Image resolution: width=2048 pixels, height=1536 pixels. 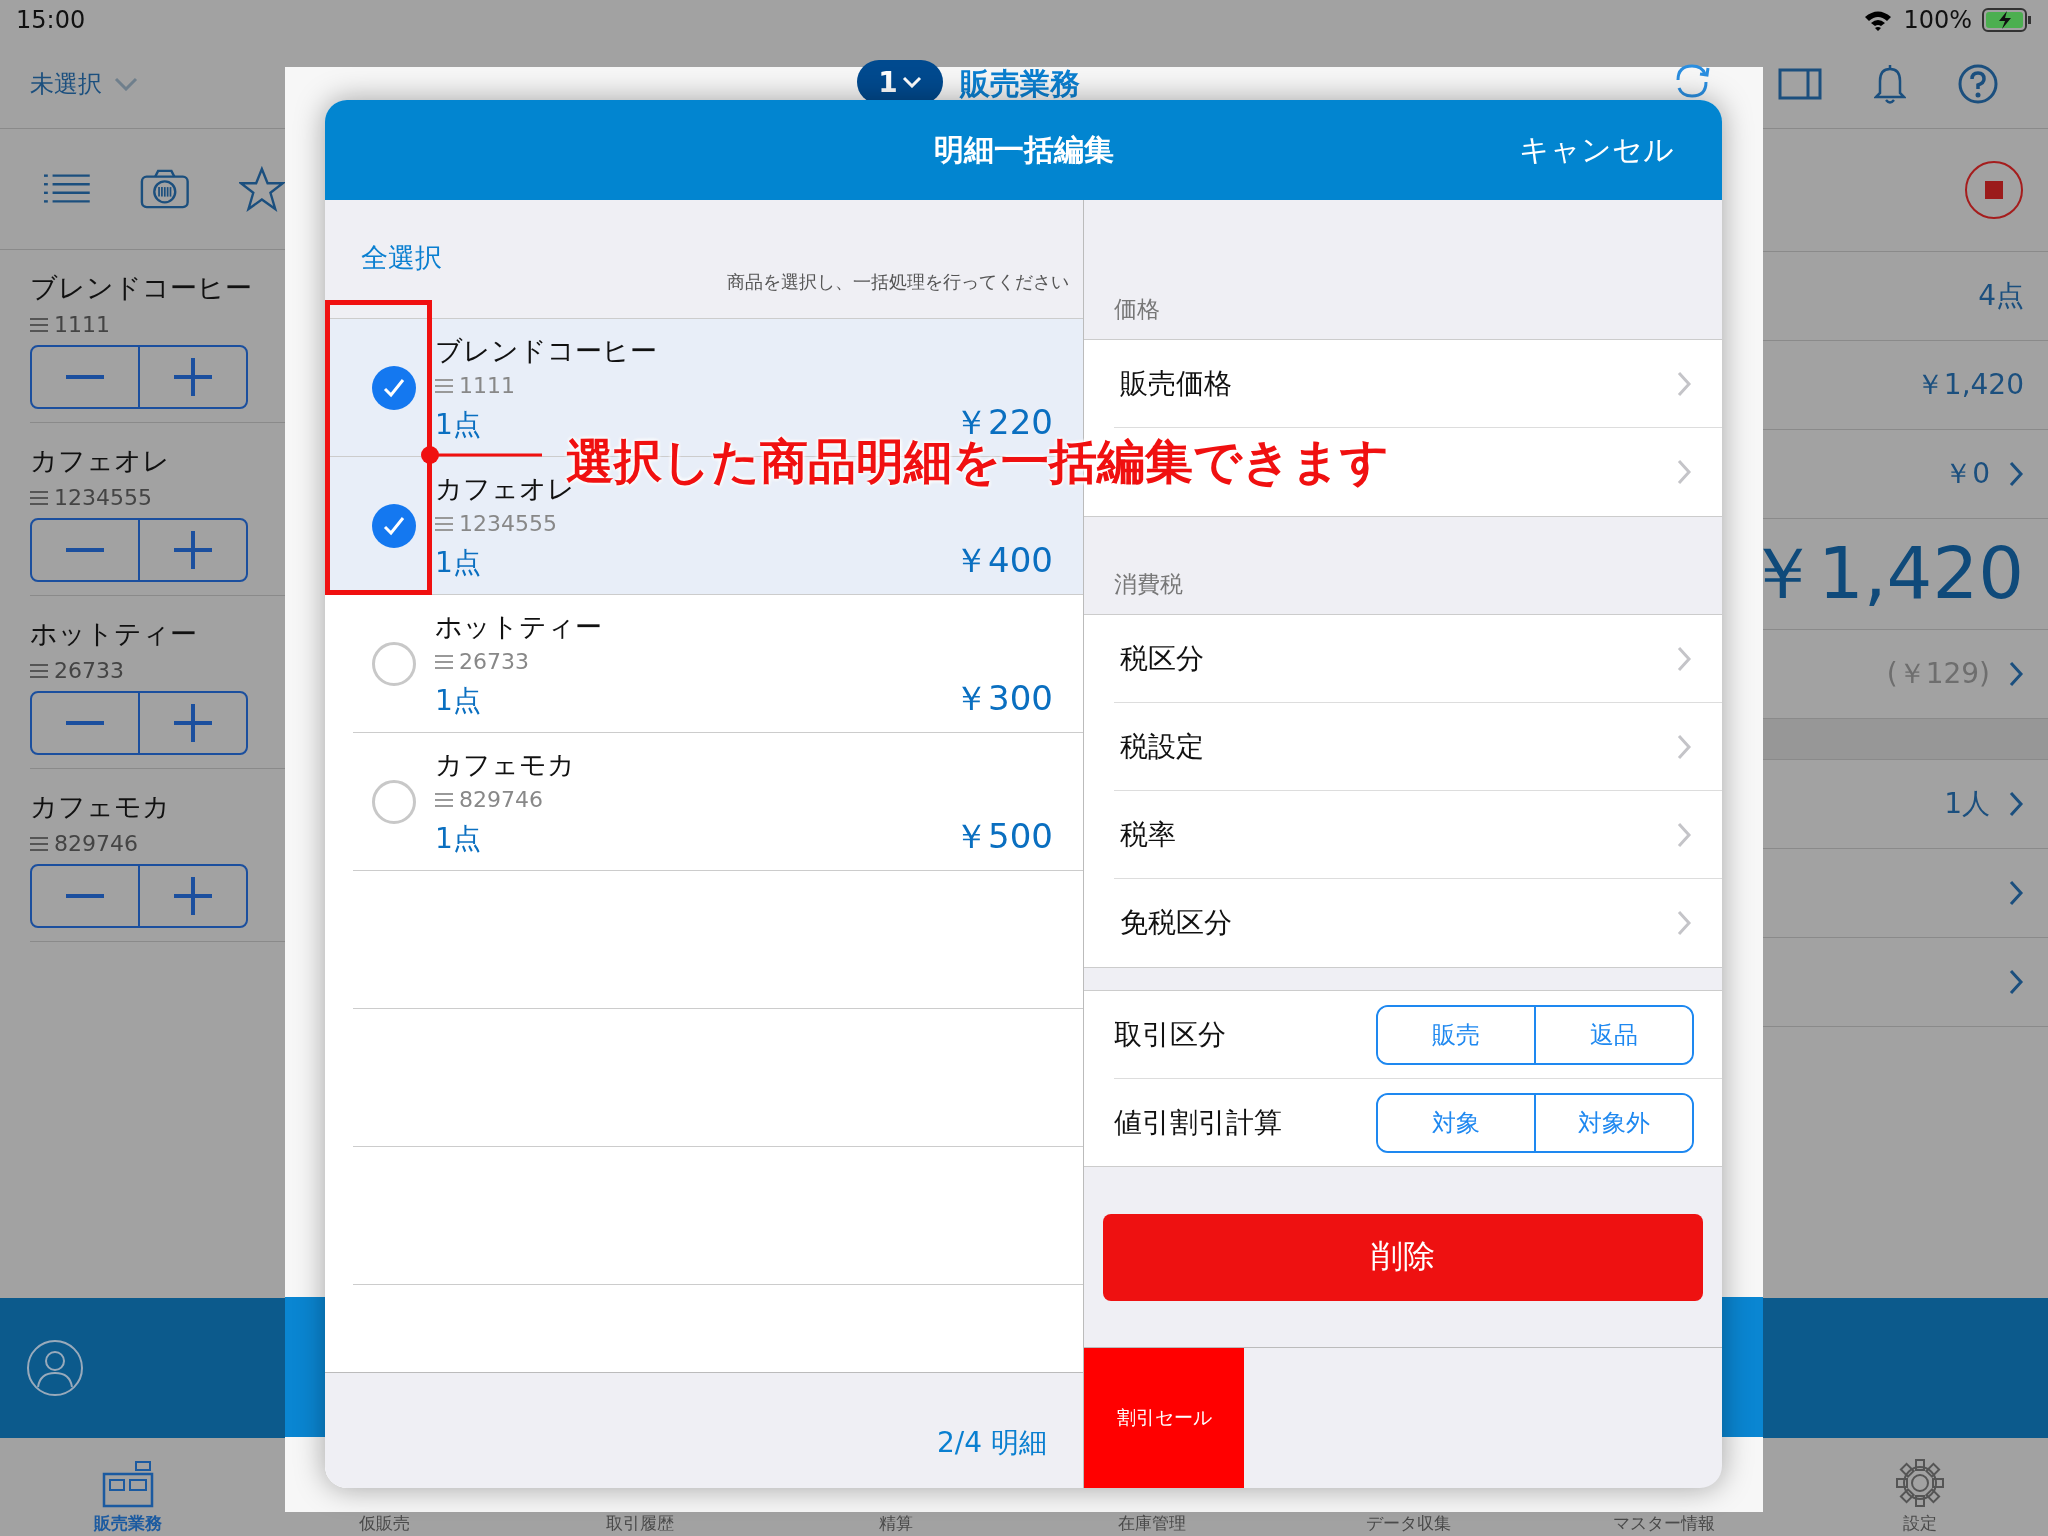 I want to click on cash-register-icon, so click(x=128, y=1484).